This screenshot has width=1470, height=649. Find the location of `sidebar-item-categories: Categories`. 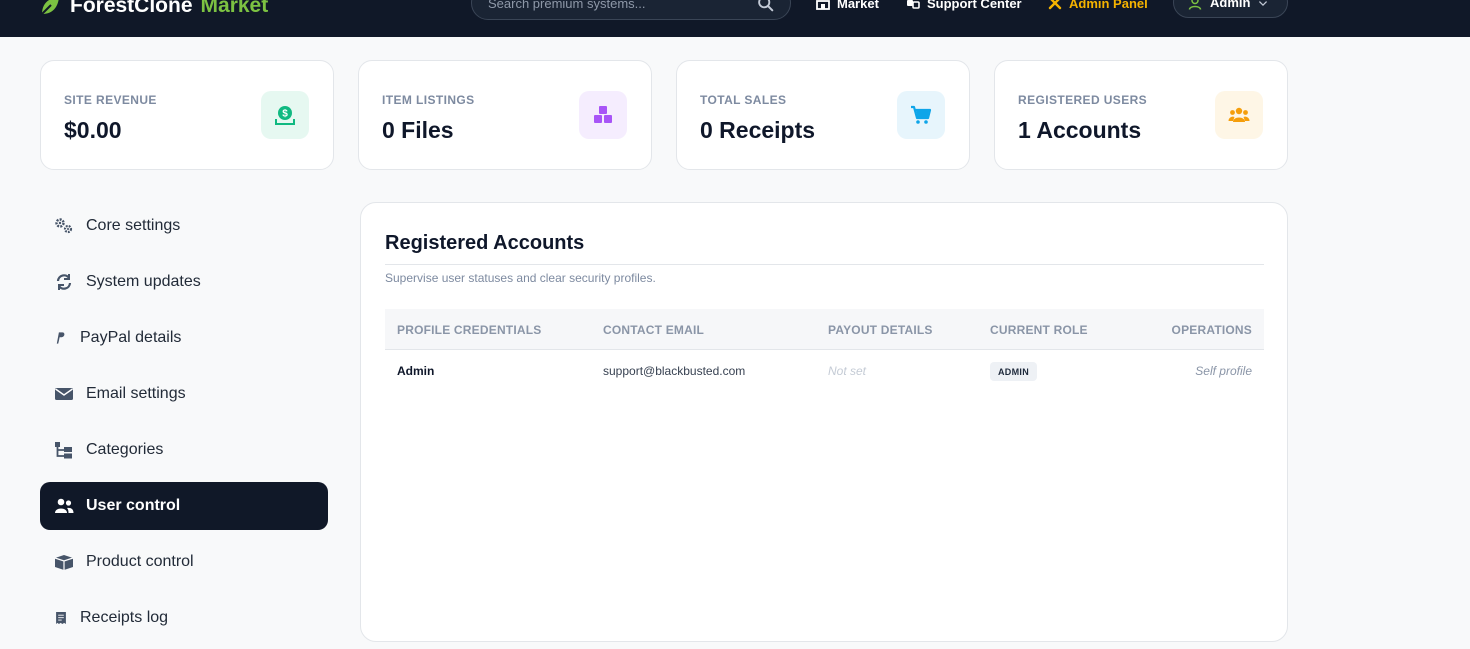

sidebar-item-categories: Categories is located at coordinates (184, 450).